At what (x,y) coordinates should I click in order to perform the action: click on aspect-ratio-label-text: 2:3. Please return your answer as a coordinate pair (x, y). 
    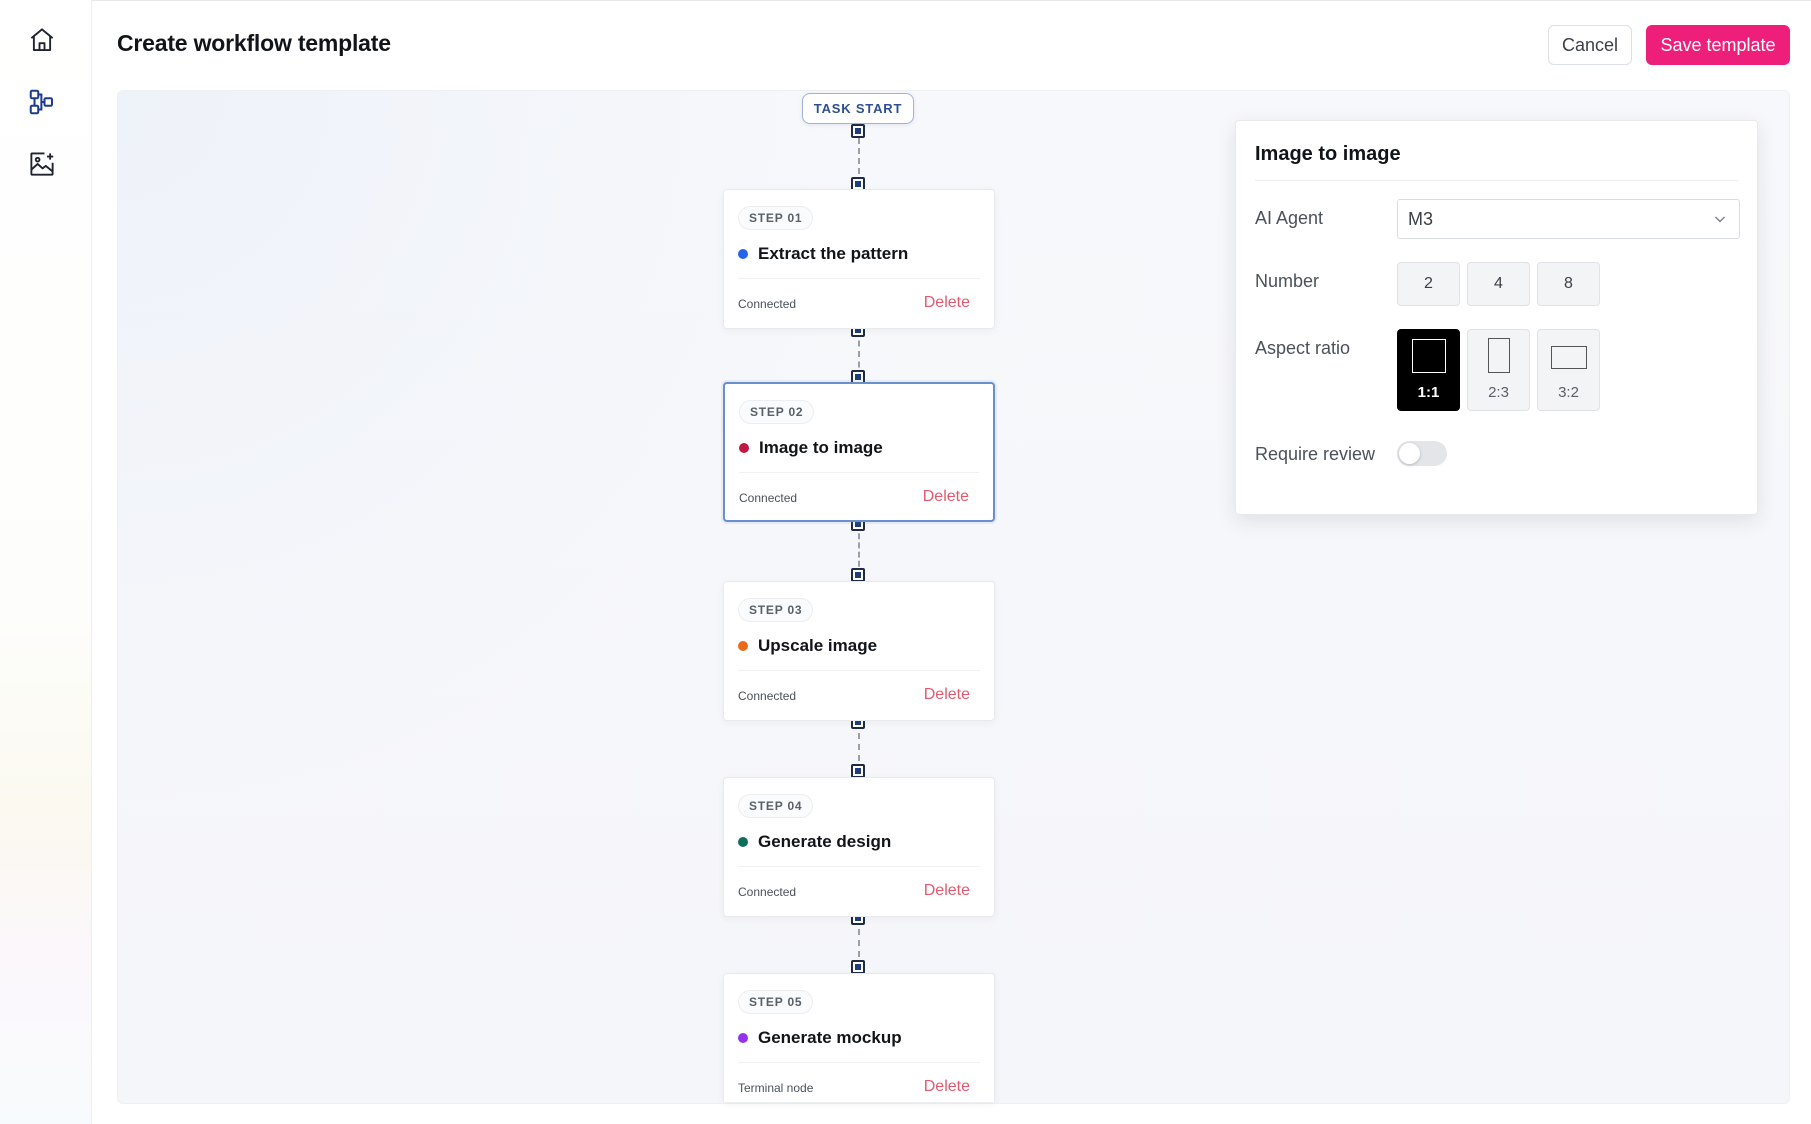
    Looking at the image, I should click on (1498, 392).